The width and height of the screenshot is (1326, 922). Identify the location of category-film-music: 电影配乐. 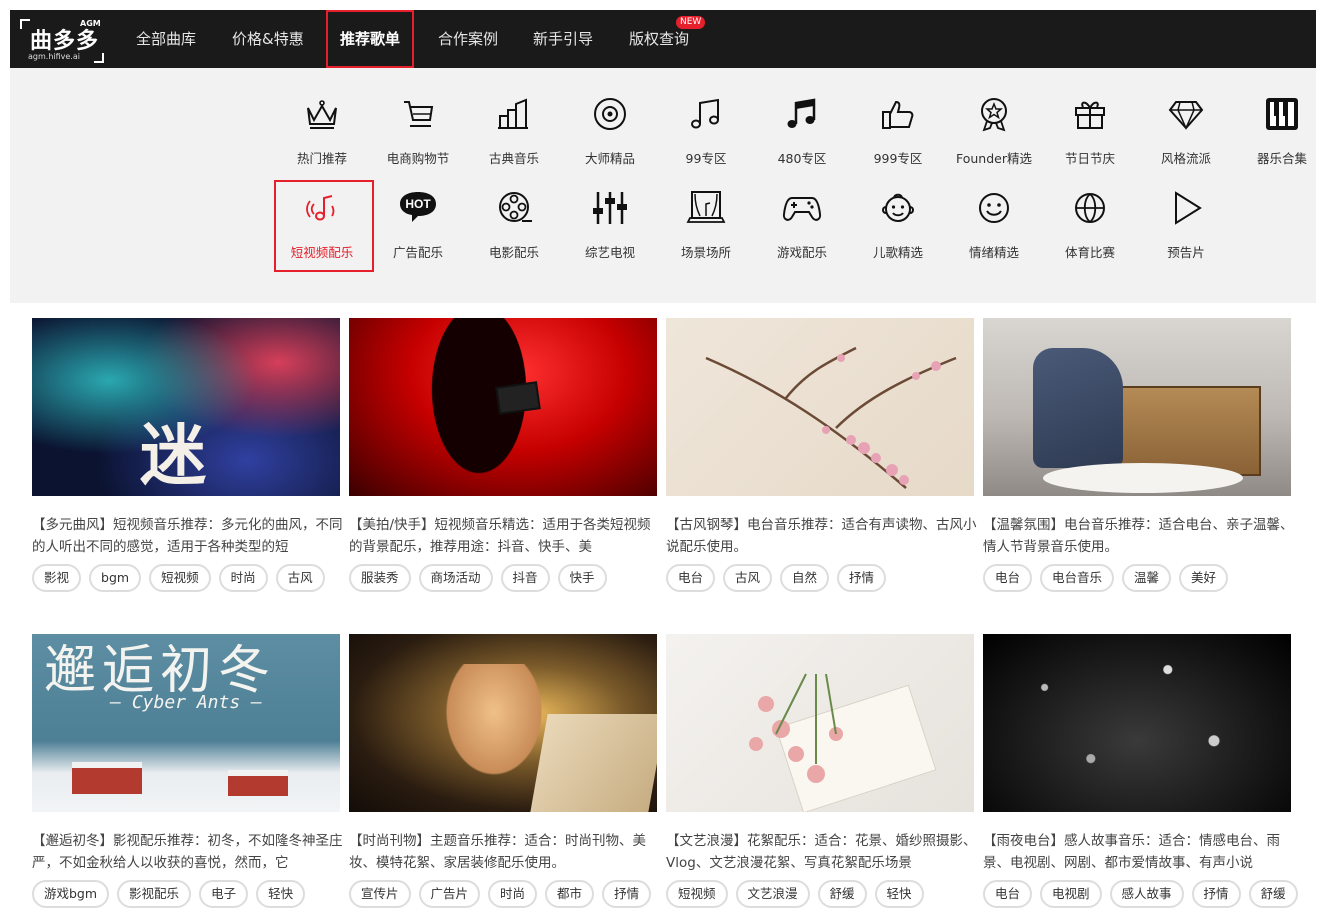
(514, 211).